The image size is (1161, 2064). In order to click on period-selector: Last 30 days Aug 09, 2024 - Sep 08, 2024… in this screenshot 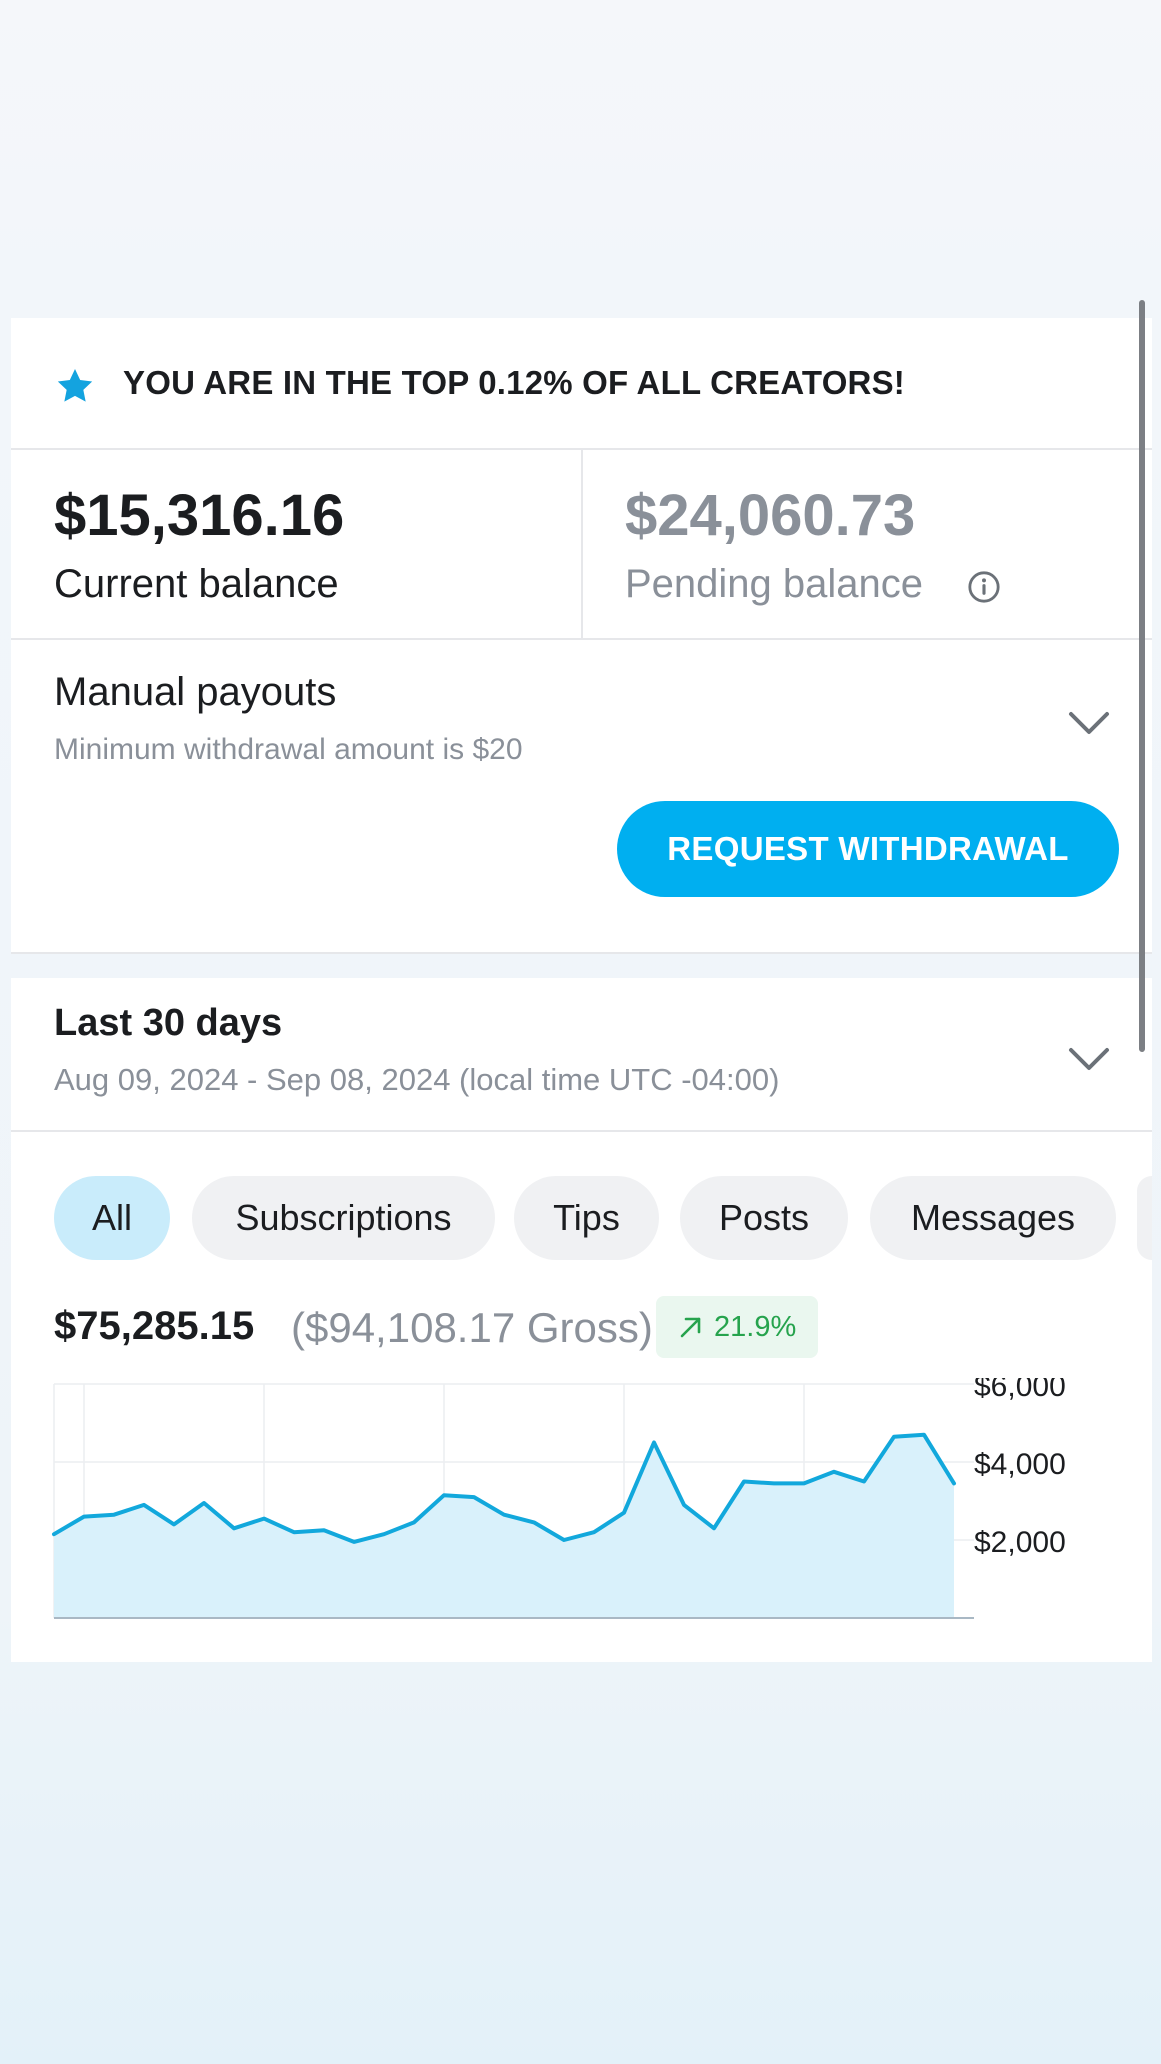, I will do `click(581, 1054)`.